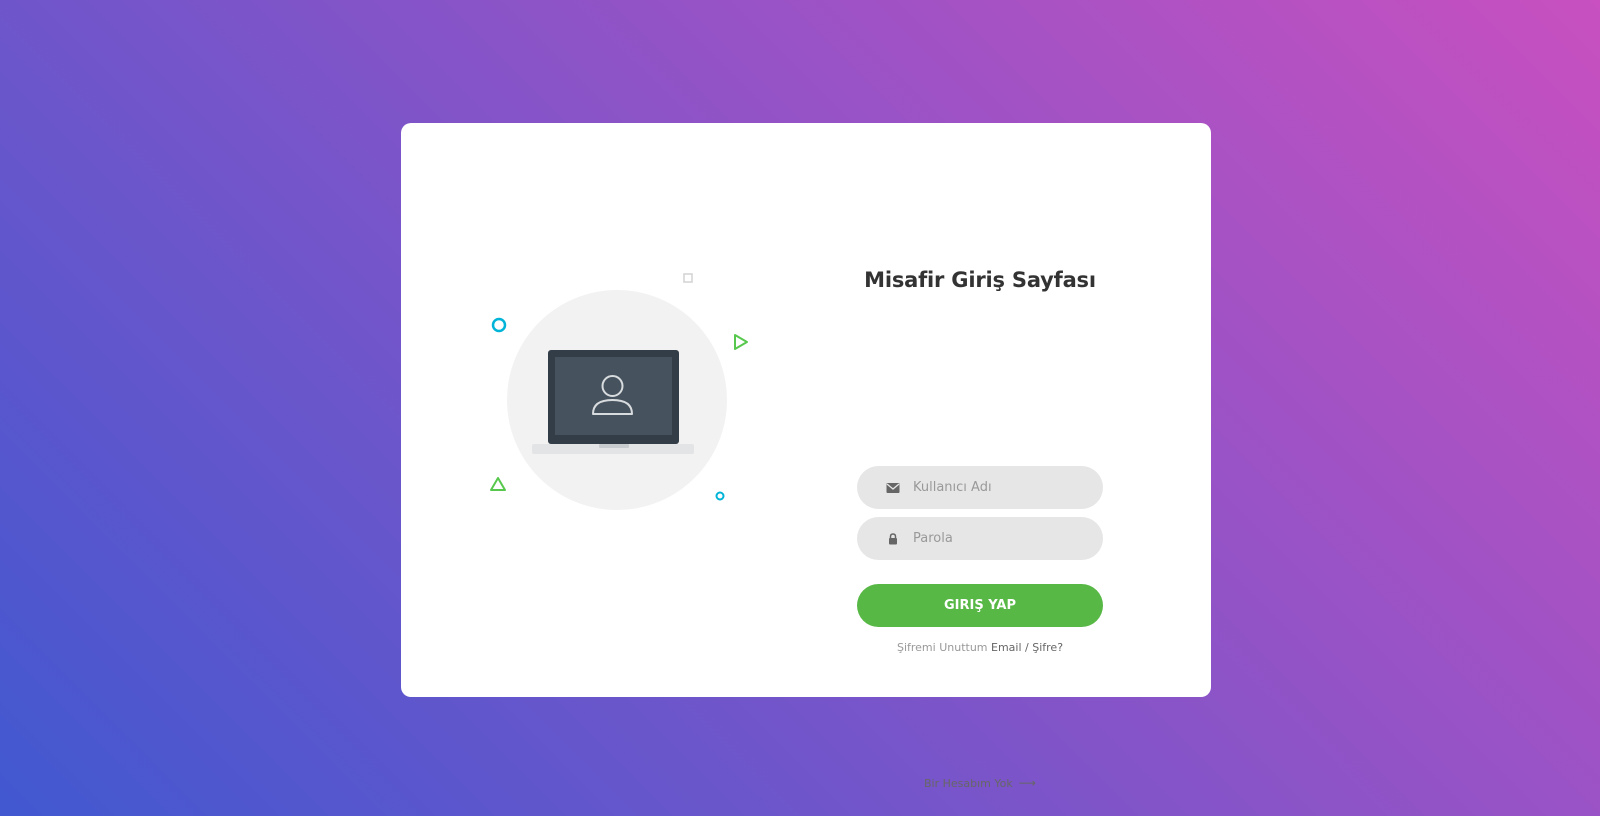  I want to click on password-input, so click(1000, 538).